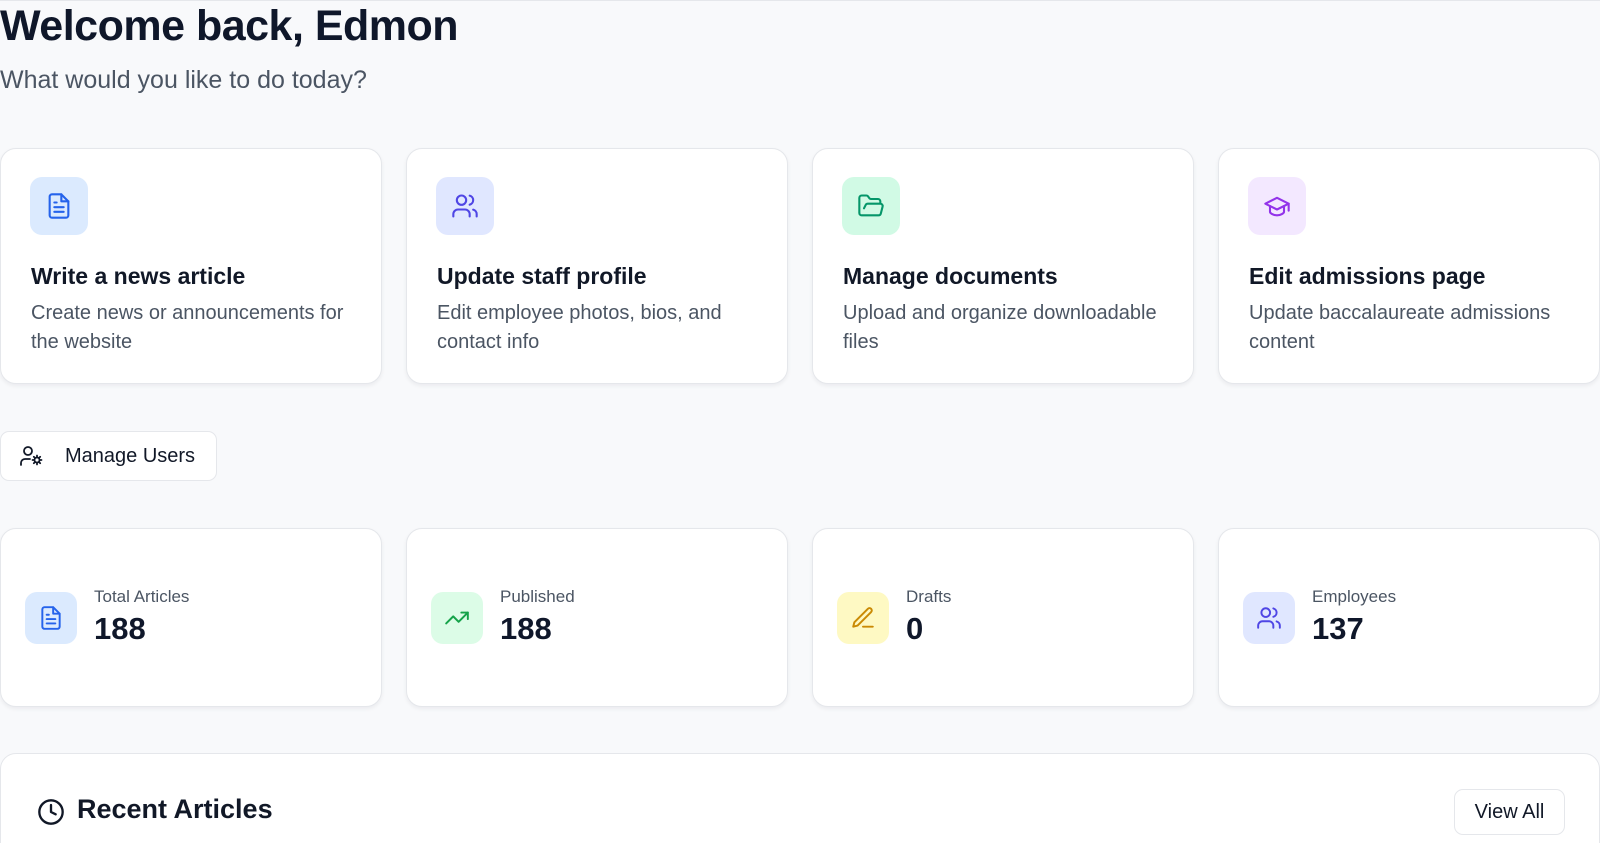 This screenshot has height=843, width=1600. What do you see at coordinates (1338, 628) in the screenshot?
I see `stat-value: 137` at bounding box center [1338, 628].